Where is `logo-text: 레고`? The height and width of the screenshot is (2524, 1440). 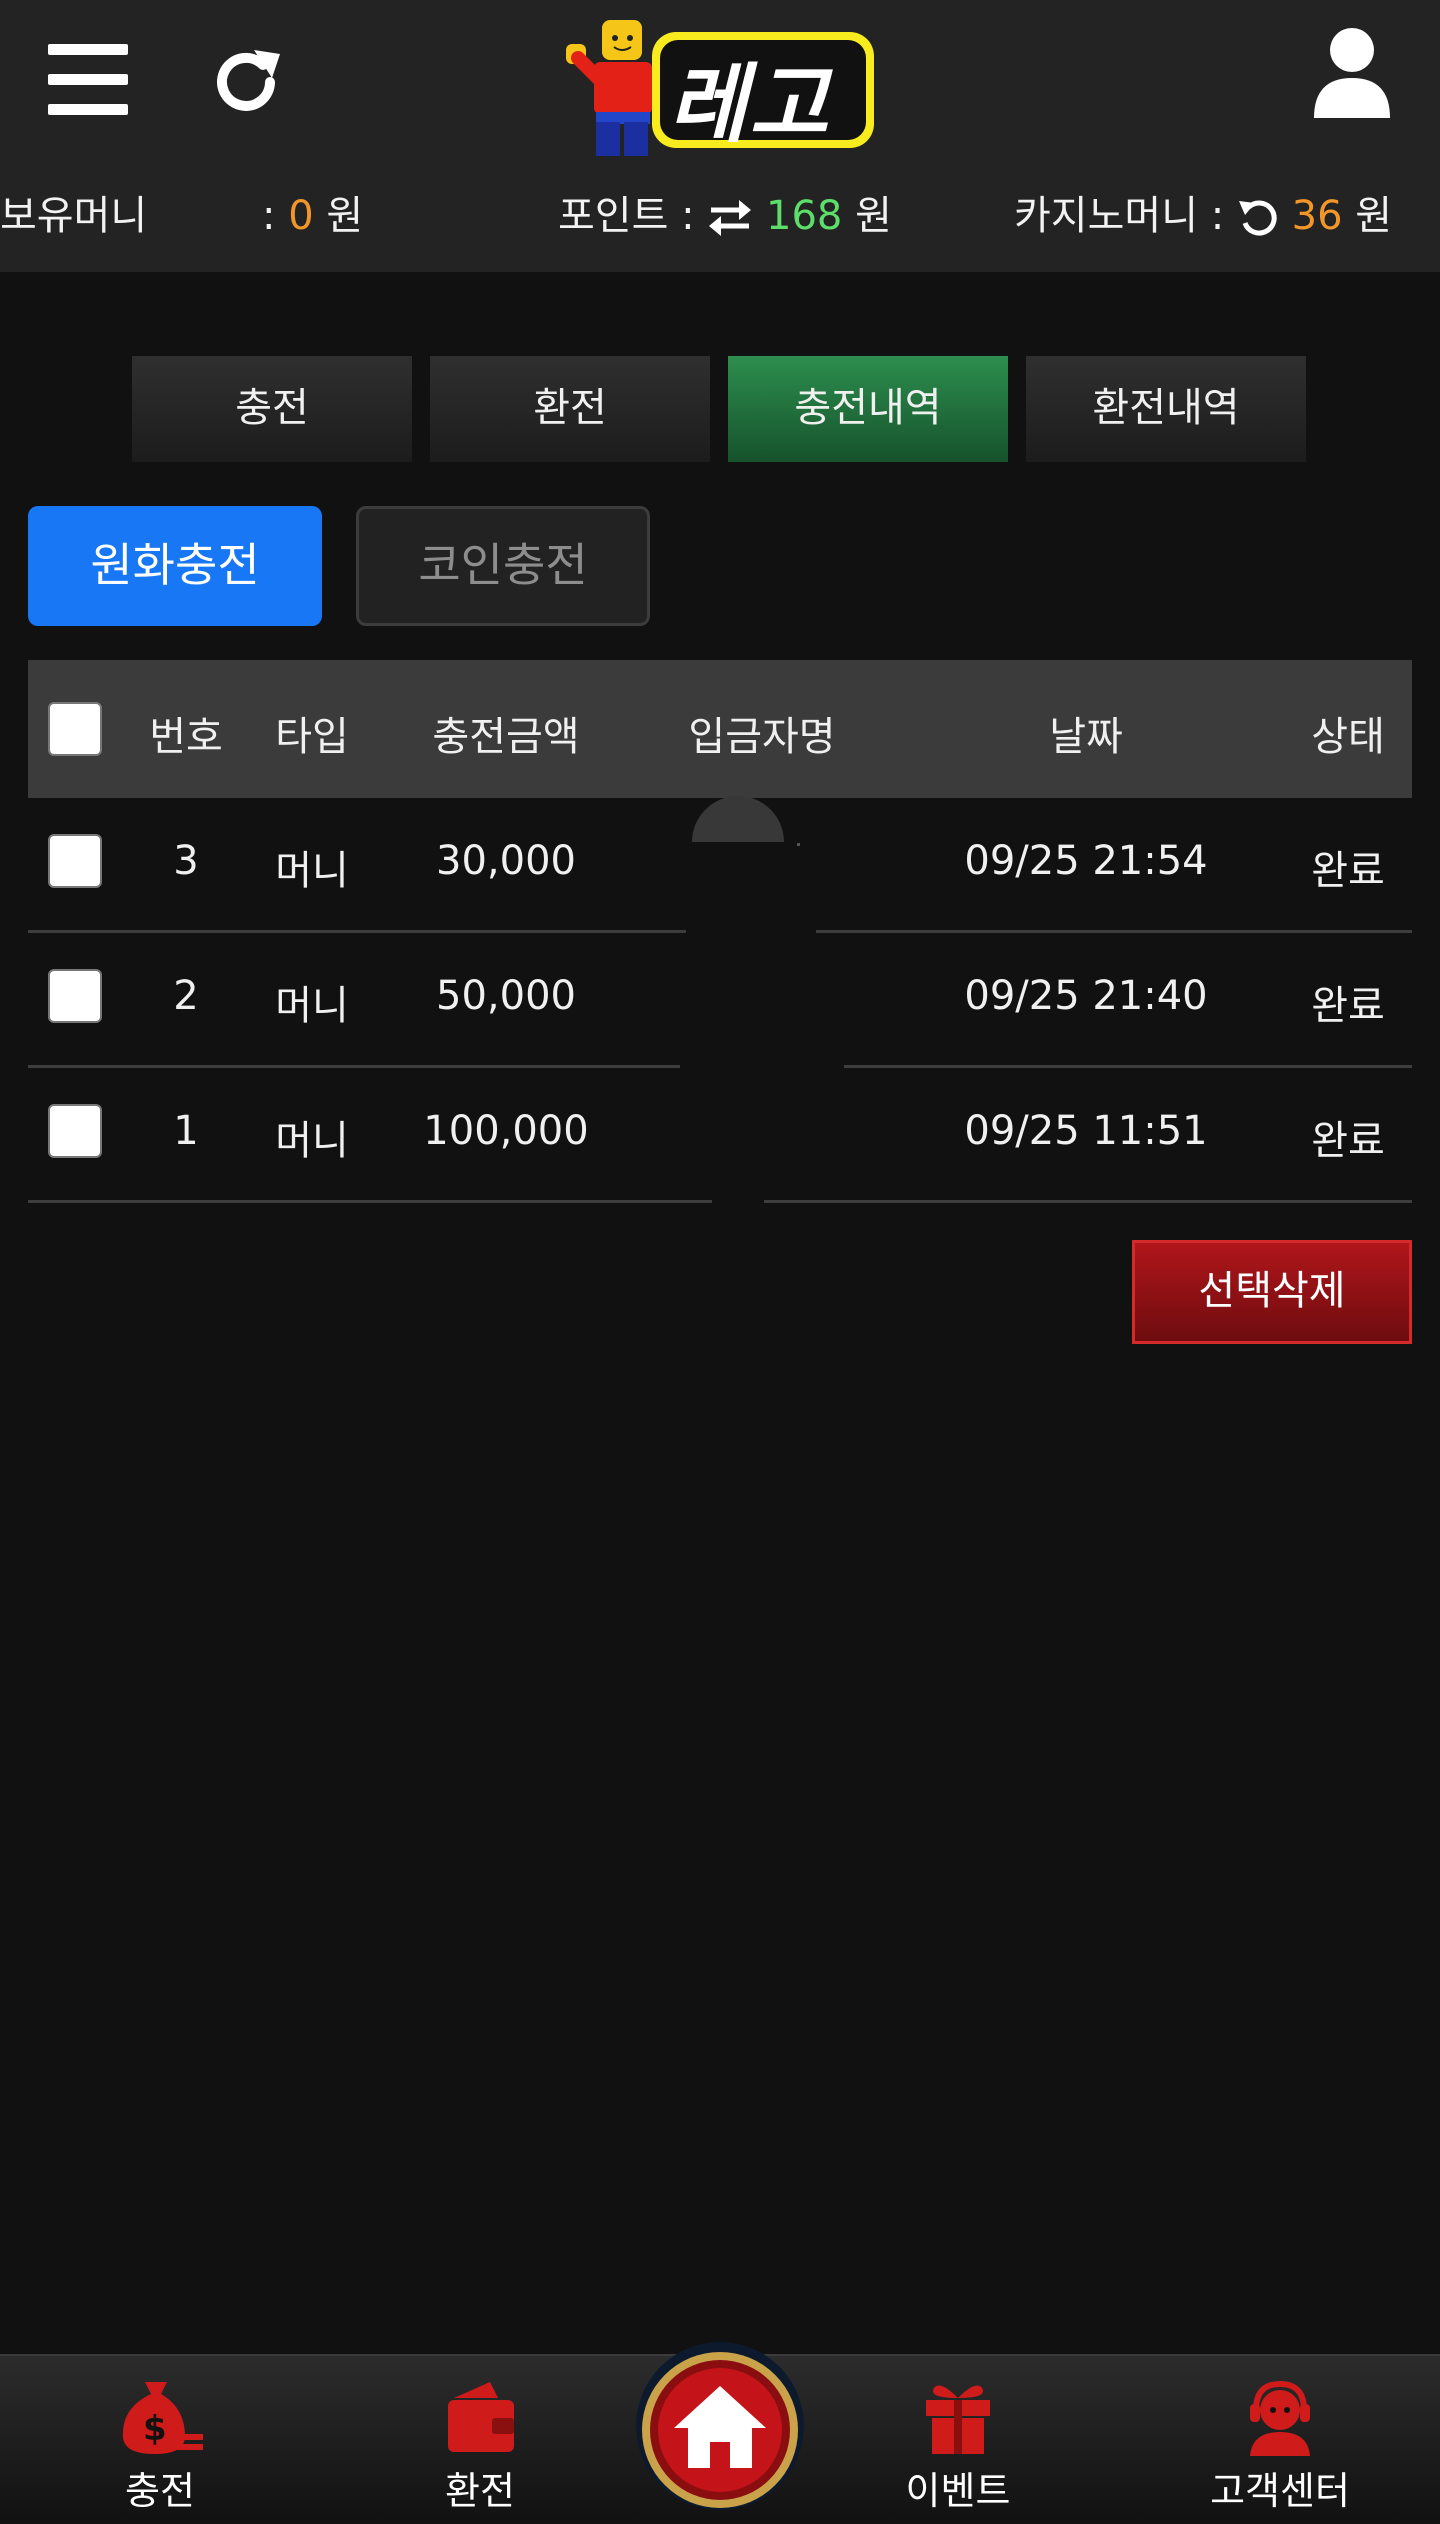
logo-text: 레고 is located at coordinates (749, 105).